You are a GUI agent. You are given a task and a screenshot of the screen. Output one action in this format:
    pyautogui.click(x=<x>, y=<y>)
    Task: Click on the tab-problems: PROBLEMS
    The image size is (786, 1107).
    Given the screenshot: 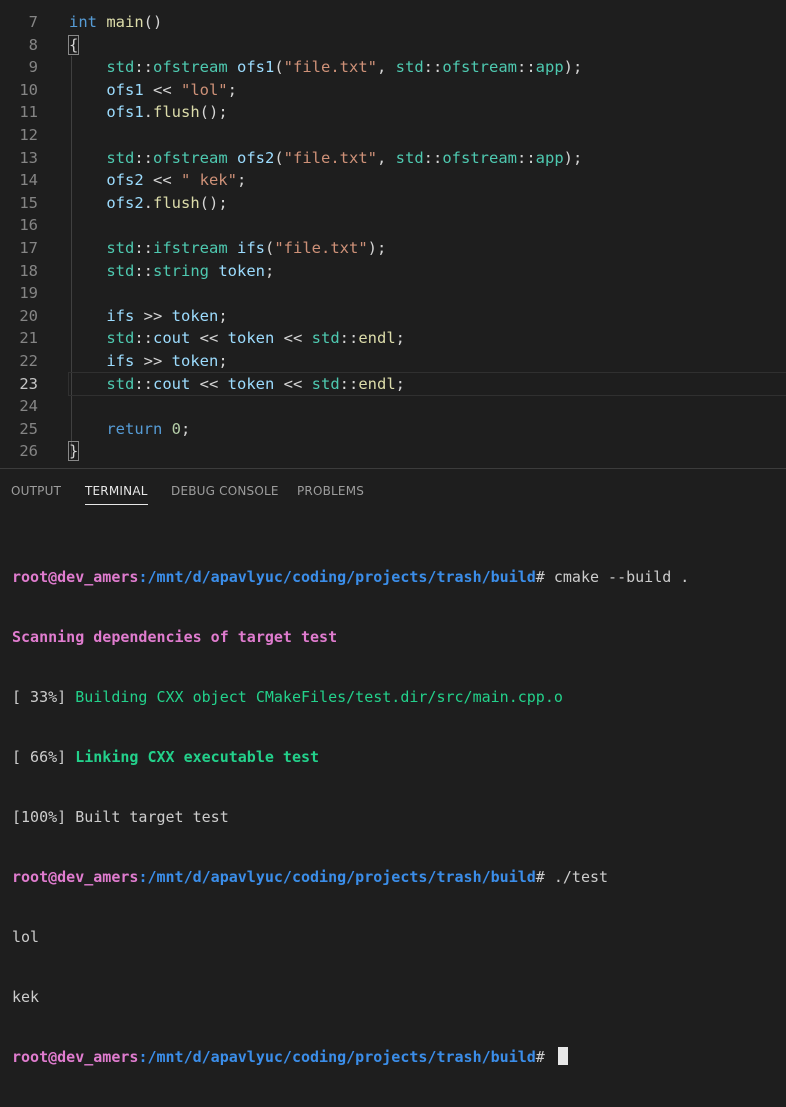 What is the action you would take?
    pyautogui.click(x=330, y=491)
    